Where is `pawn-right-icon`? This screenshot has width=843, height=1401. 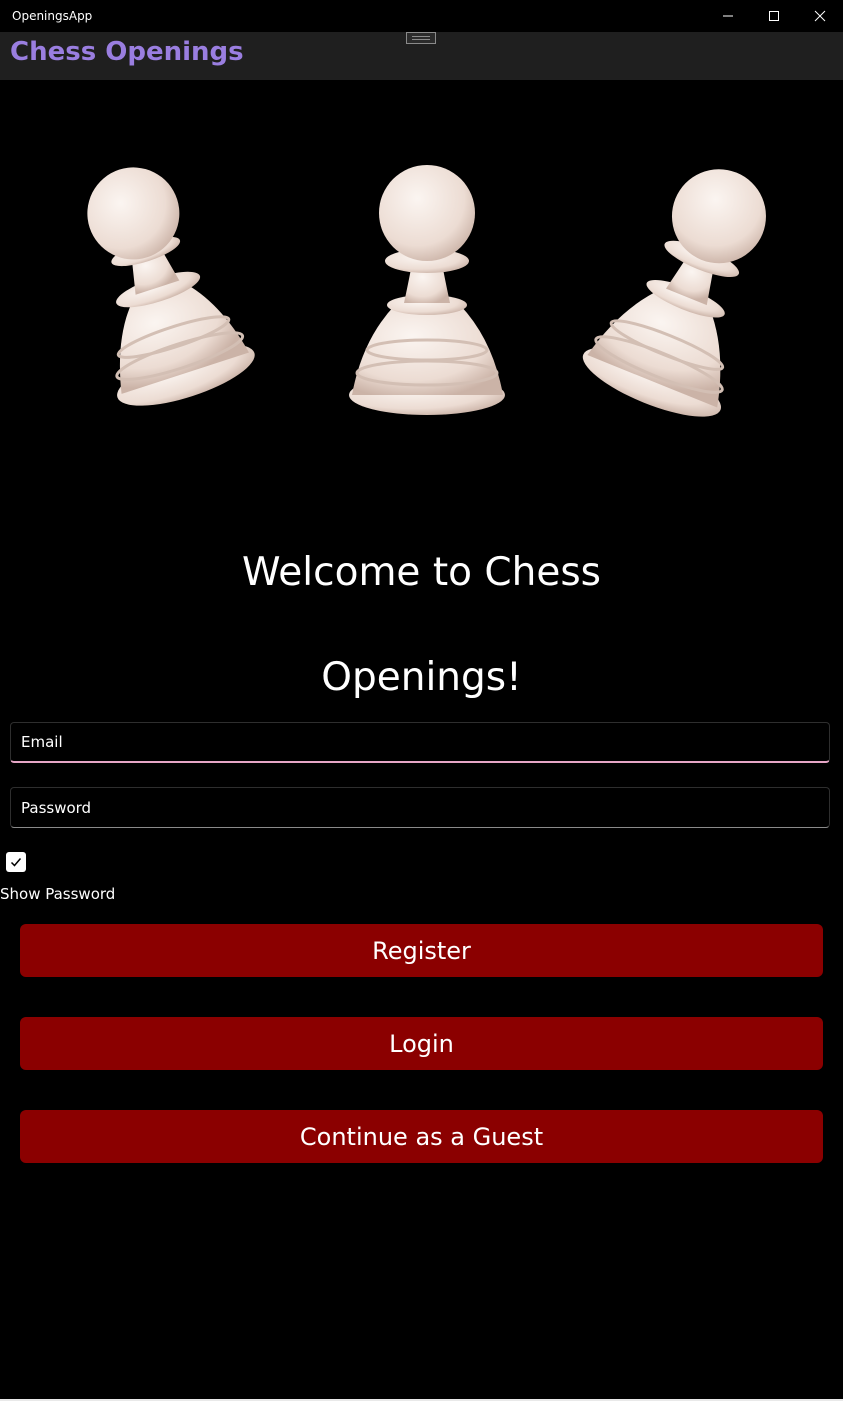
pawn-right-icon is located at coordinates (674, 293).